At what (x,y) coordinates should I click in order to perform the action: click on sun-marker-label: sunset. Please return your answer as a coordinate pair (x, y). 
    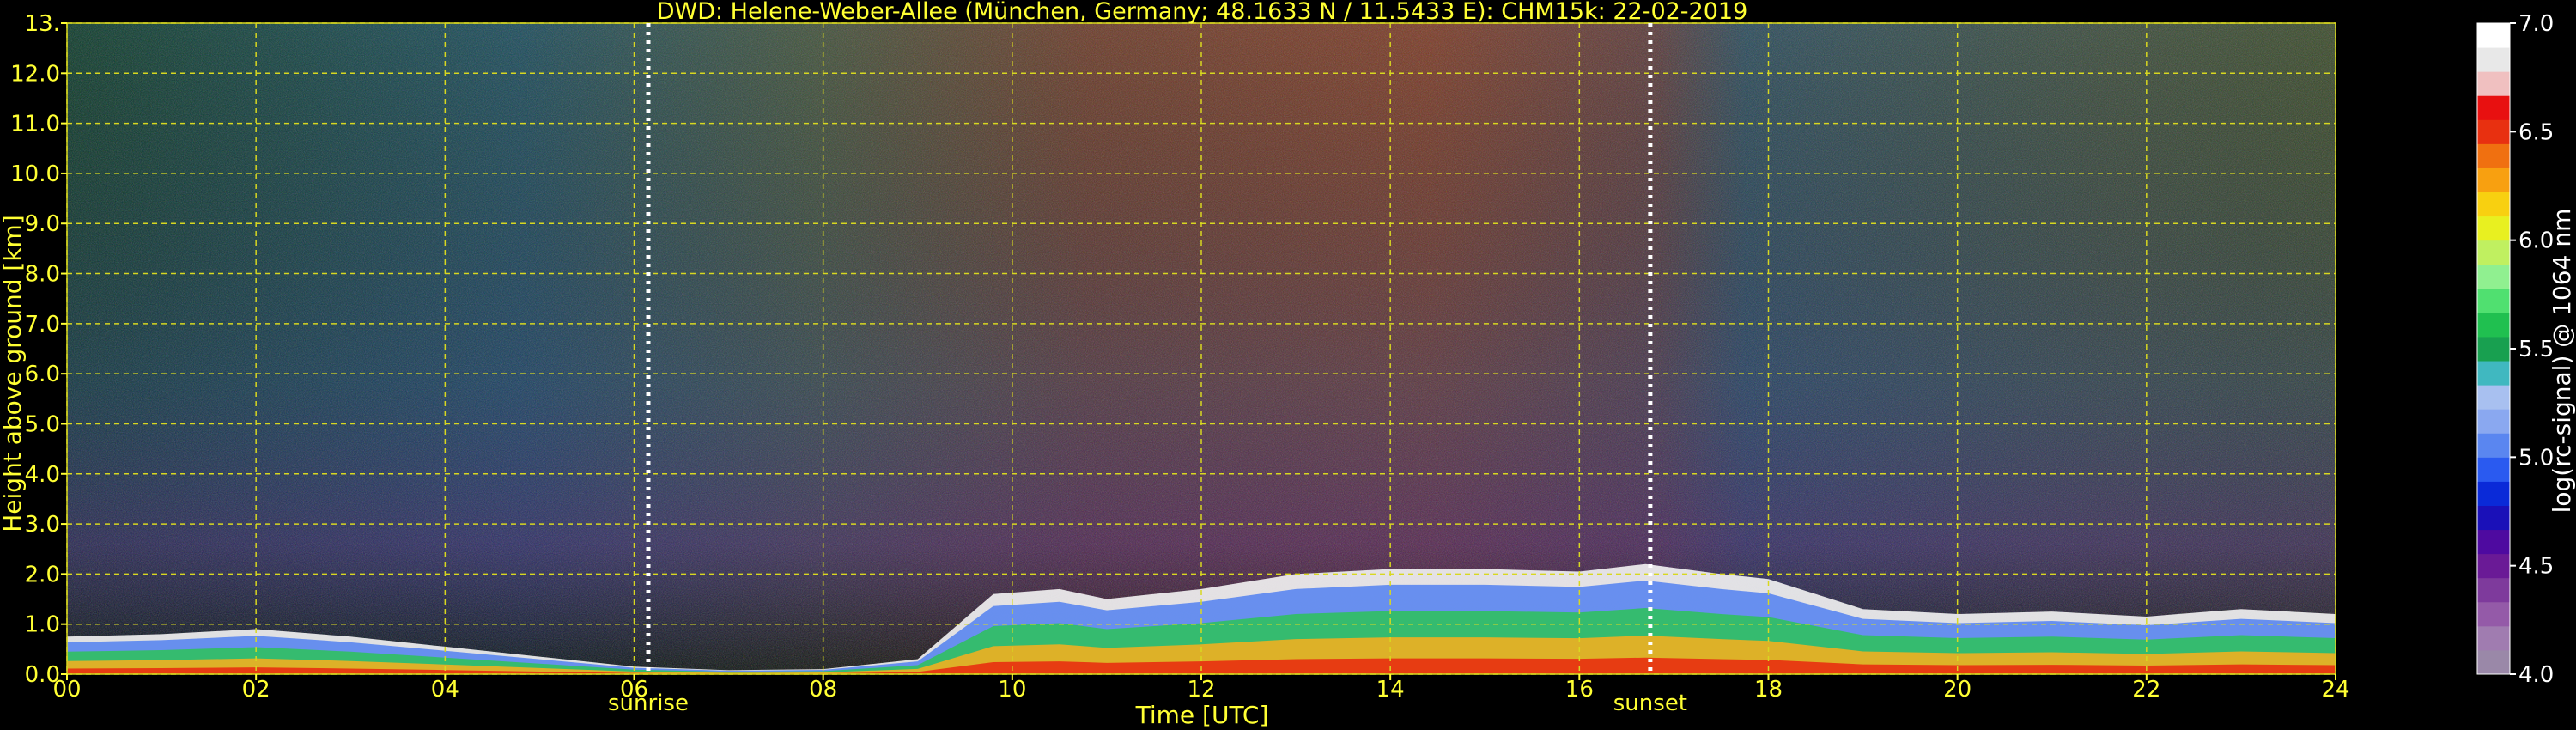
    Looking at the image, I should click on (1650, 703).